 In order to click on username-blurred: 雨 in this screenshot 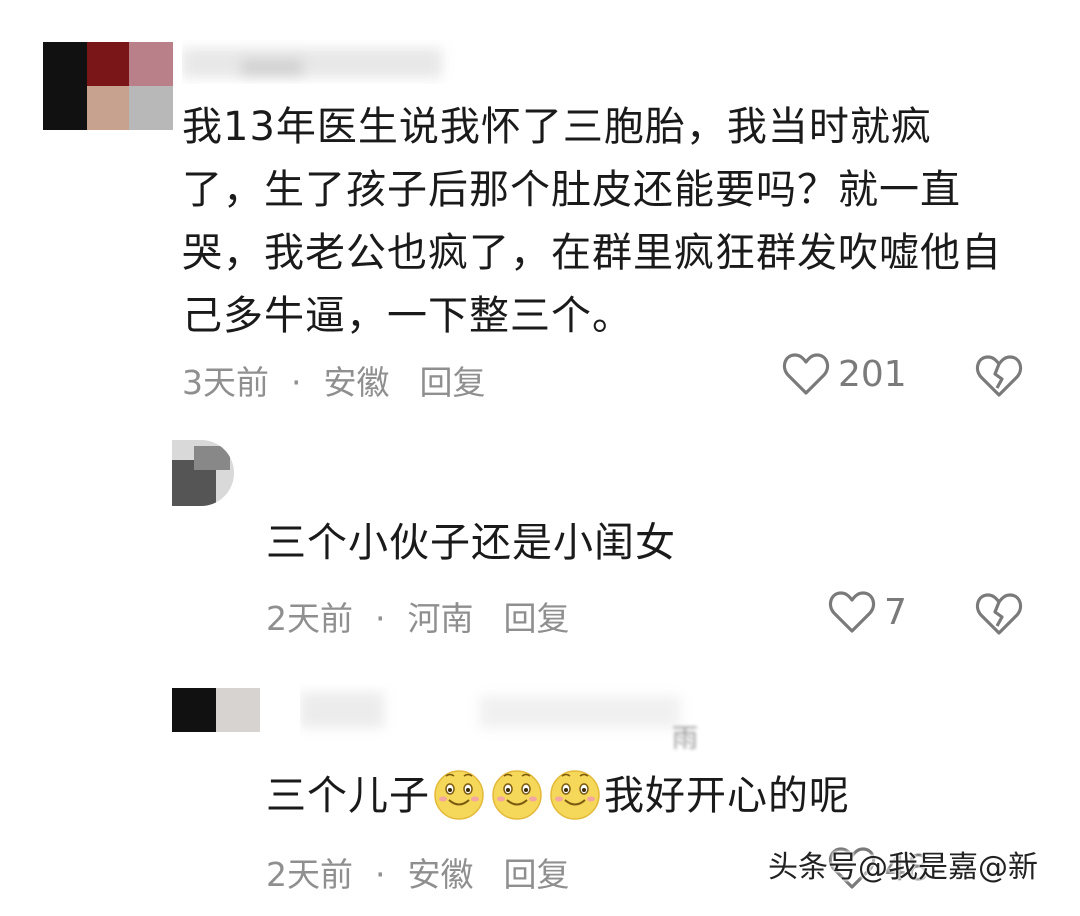, I will do `click(510, 719)`.